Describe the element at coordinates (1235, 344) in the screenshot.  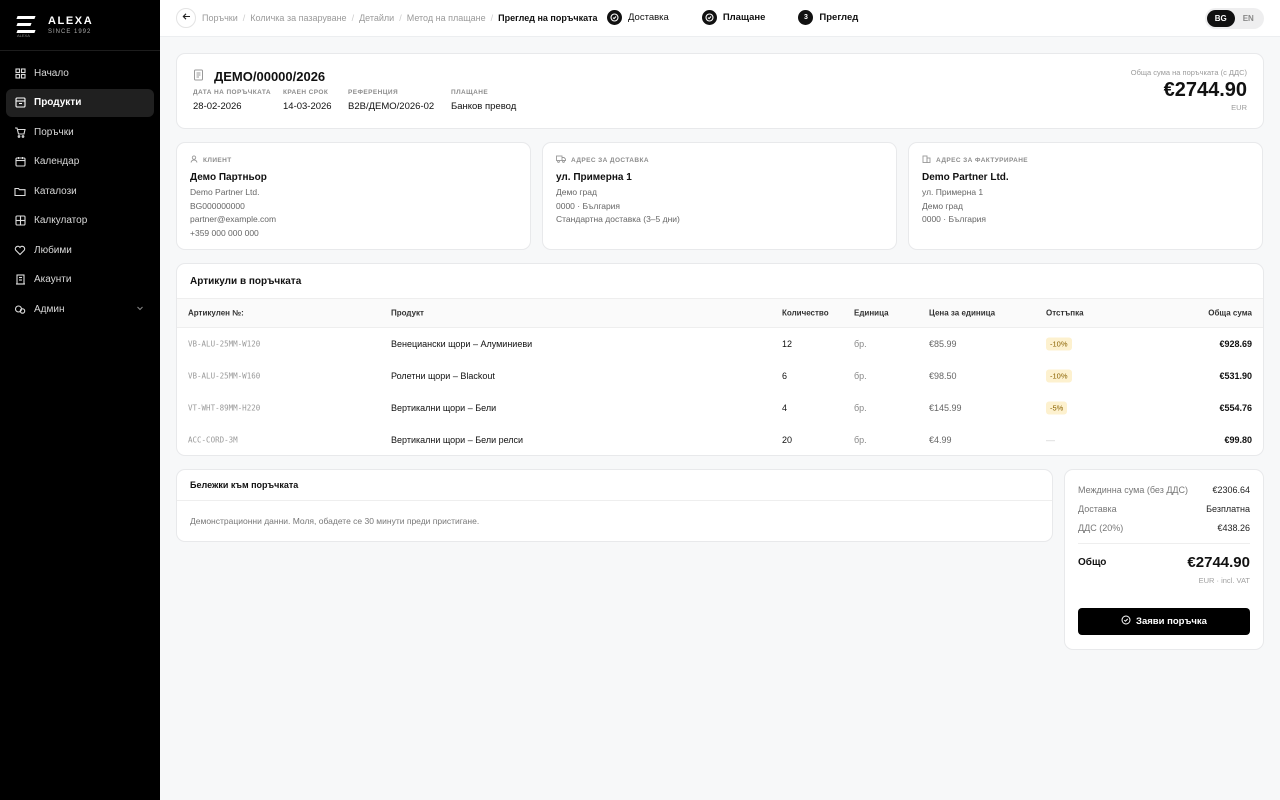
I see `row-total: €928.69` at that location.